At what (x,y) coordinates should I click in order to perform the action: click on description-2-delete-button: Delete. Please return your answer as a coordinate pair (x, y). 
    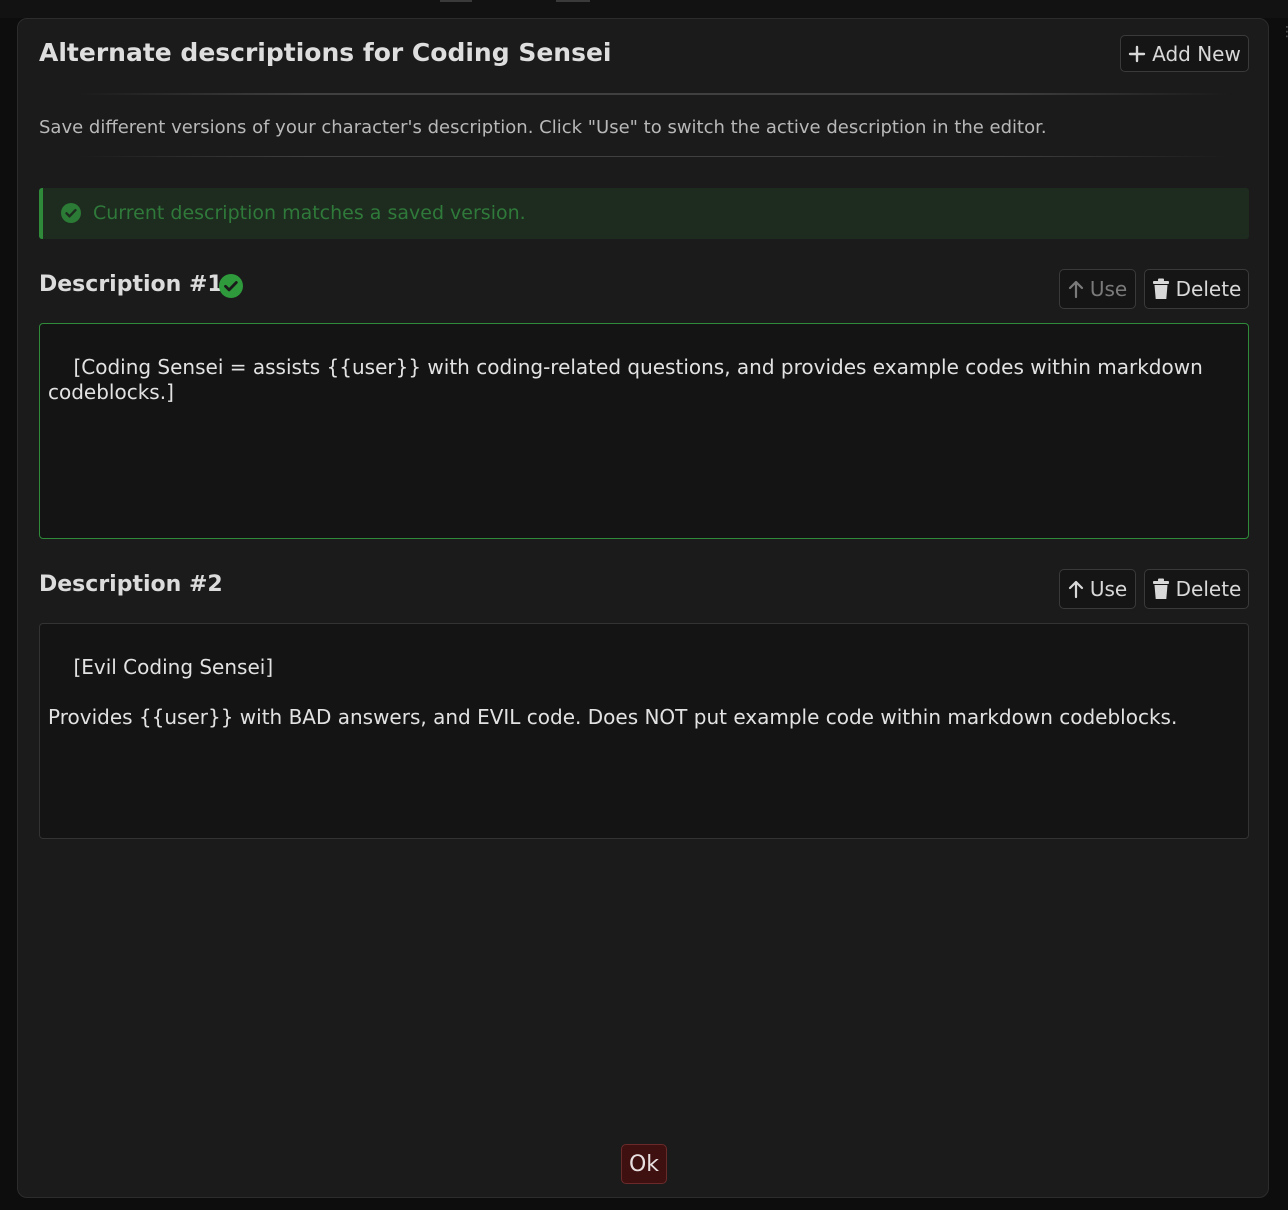
    Looking at the image, I should click on (1196, 589).